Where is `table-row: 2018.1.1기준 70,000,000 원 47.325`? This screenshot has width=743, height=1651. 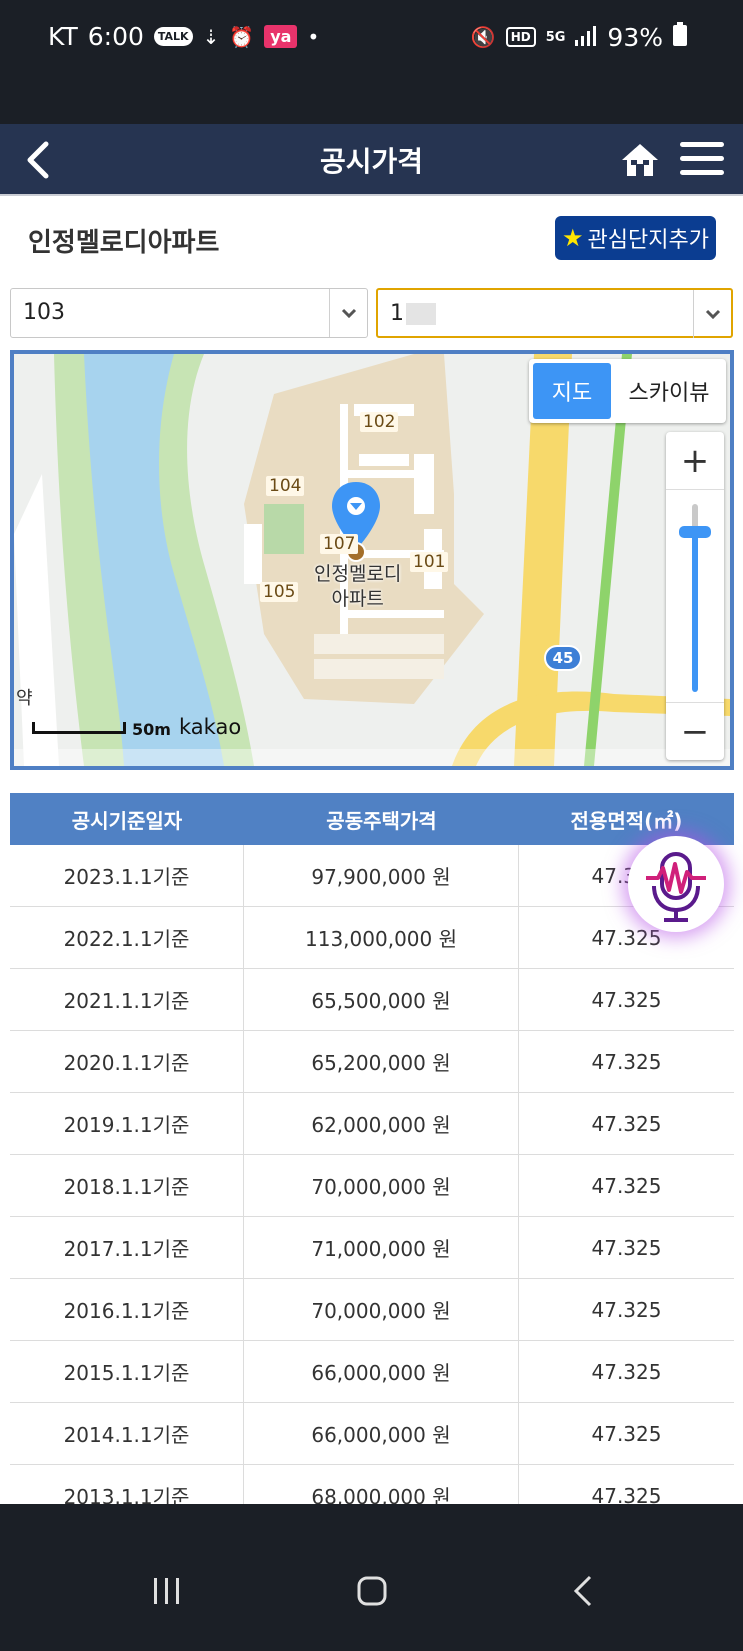 table-row: 2018.1.1기준 70,000,000 원 47.325 is located at coordinates (372, 1186).